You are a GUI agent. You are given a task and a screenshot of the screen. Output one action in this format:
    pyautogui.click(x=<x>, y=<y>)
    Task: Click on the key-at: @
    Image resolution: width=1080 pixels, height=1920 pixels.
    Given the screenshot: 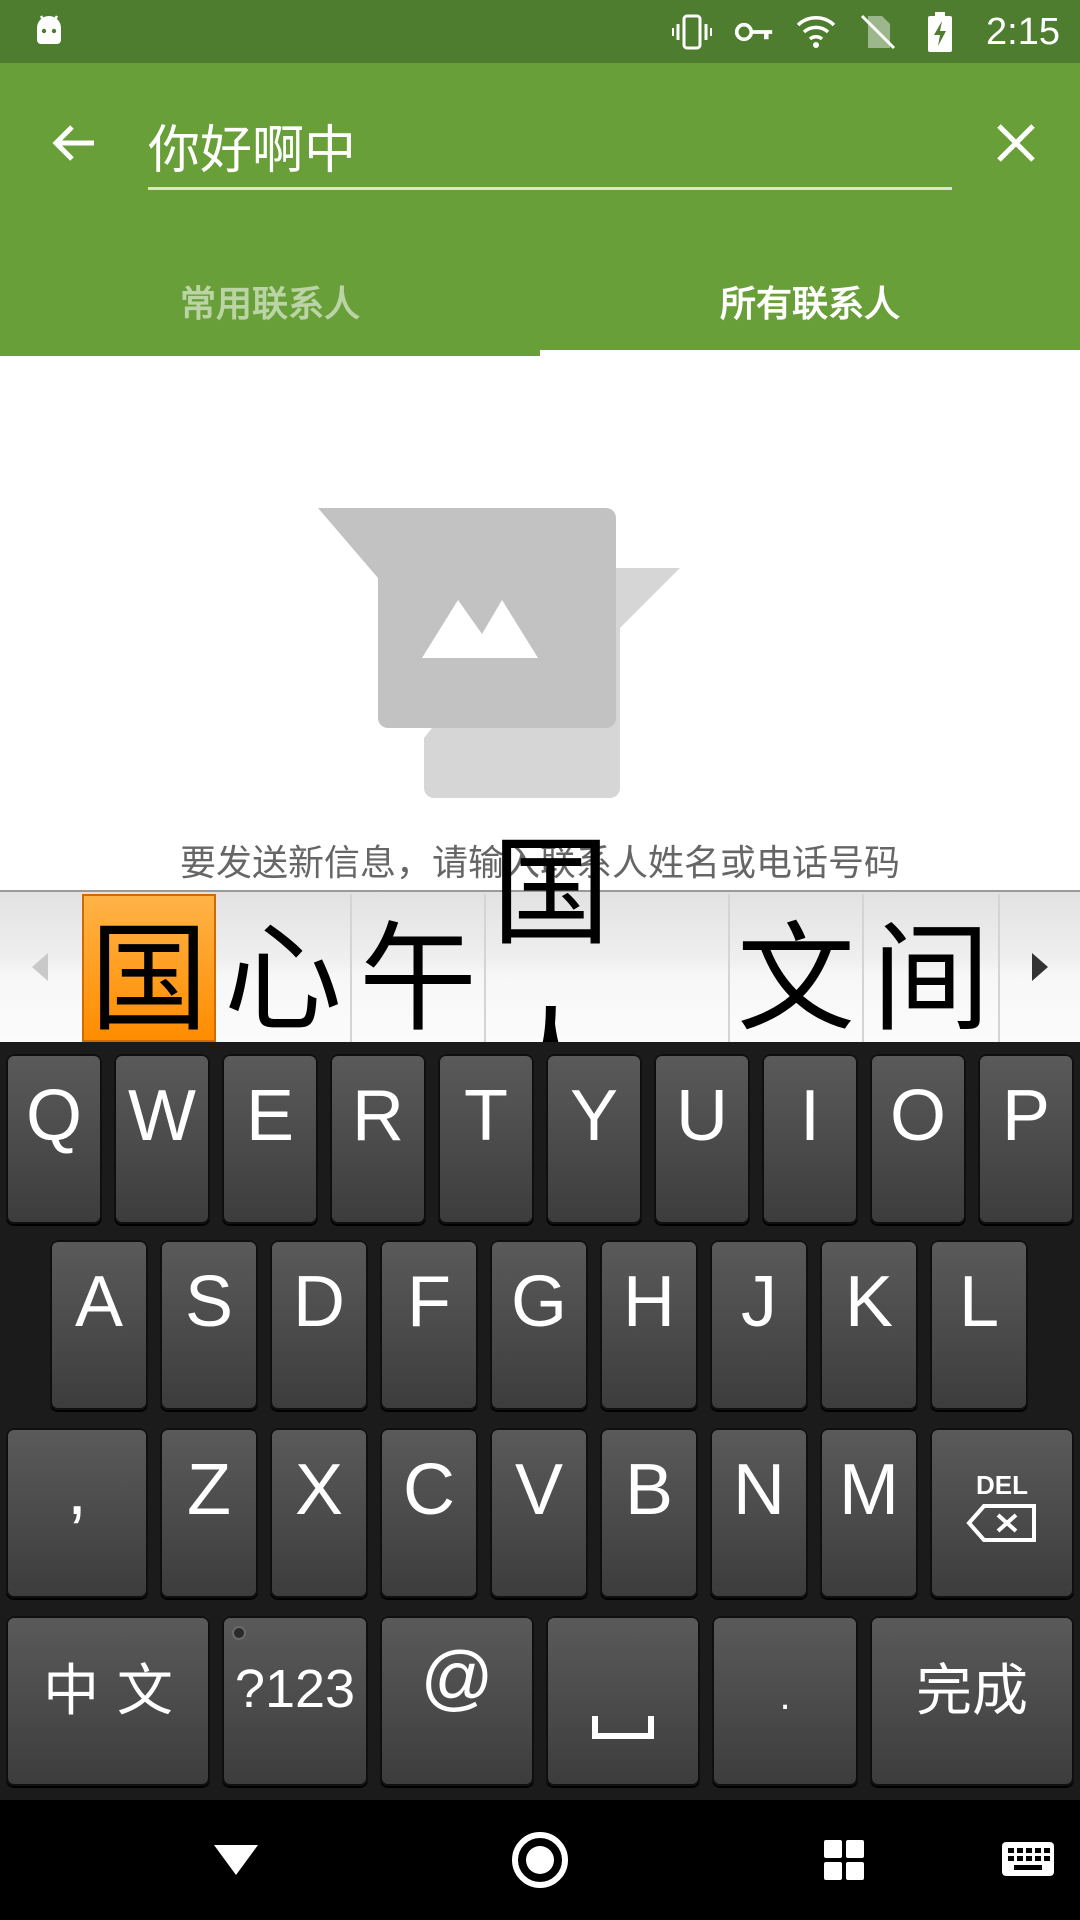 What is the action you would take?
    pyautogui.click(x=457, y=1701)
    